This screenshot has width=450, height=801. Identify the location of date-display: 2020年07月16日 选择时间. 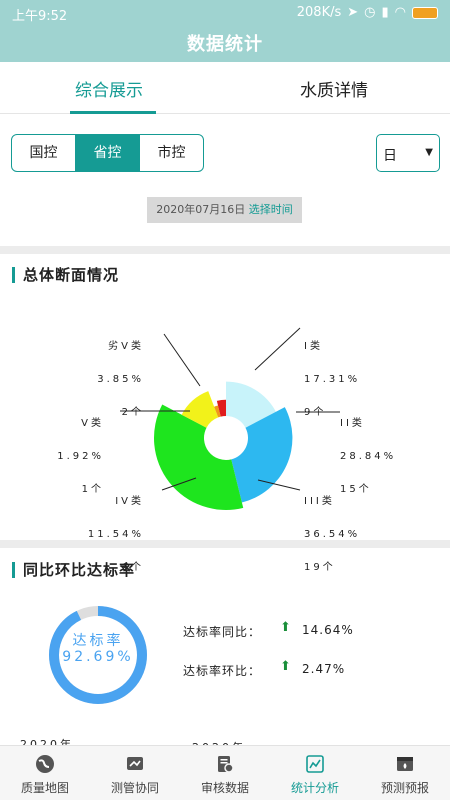
(224, 210).